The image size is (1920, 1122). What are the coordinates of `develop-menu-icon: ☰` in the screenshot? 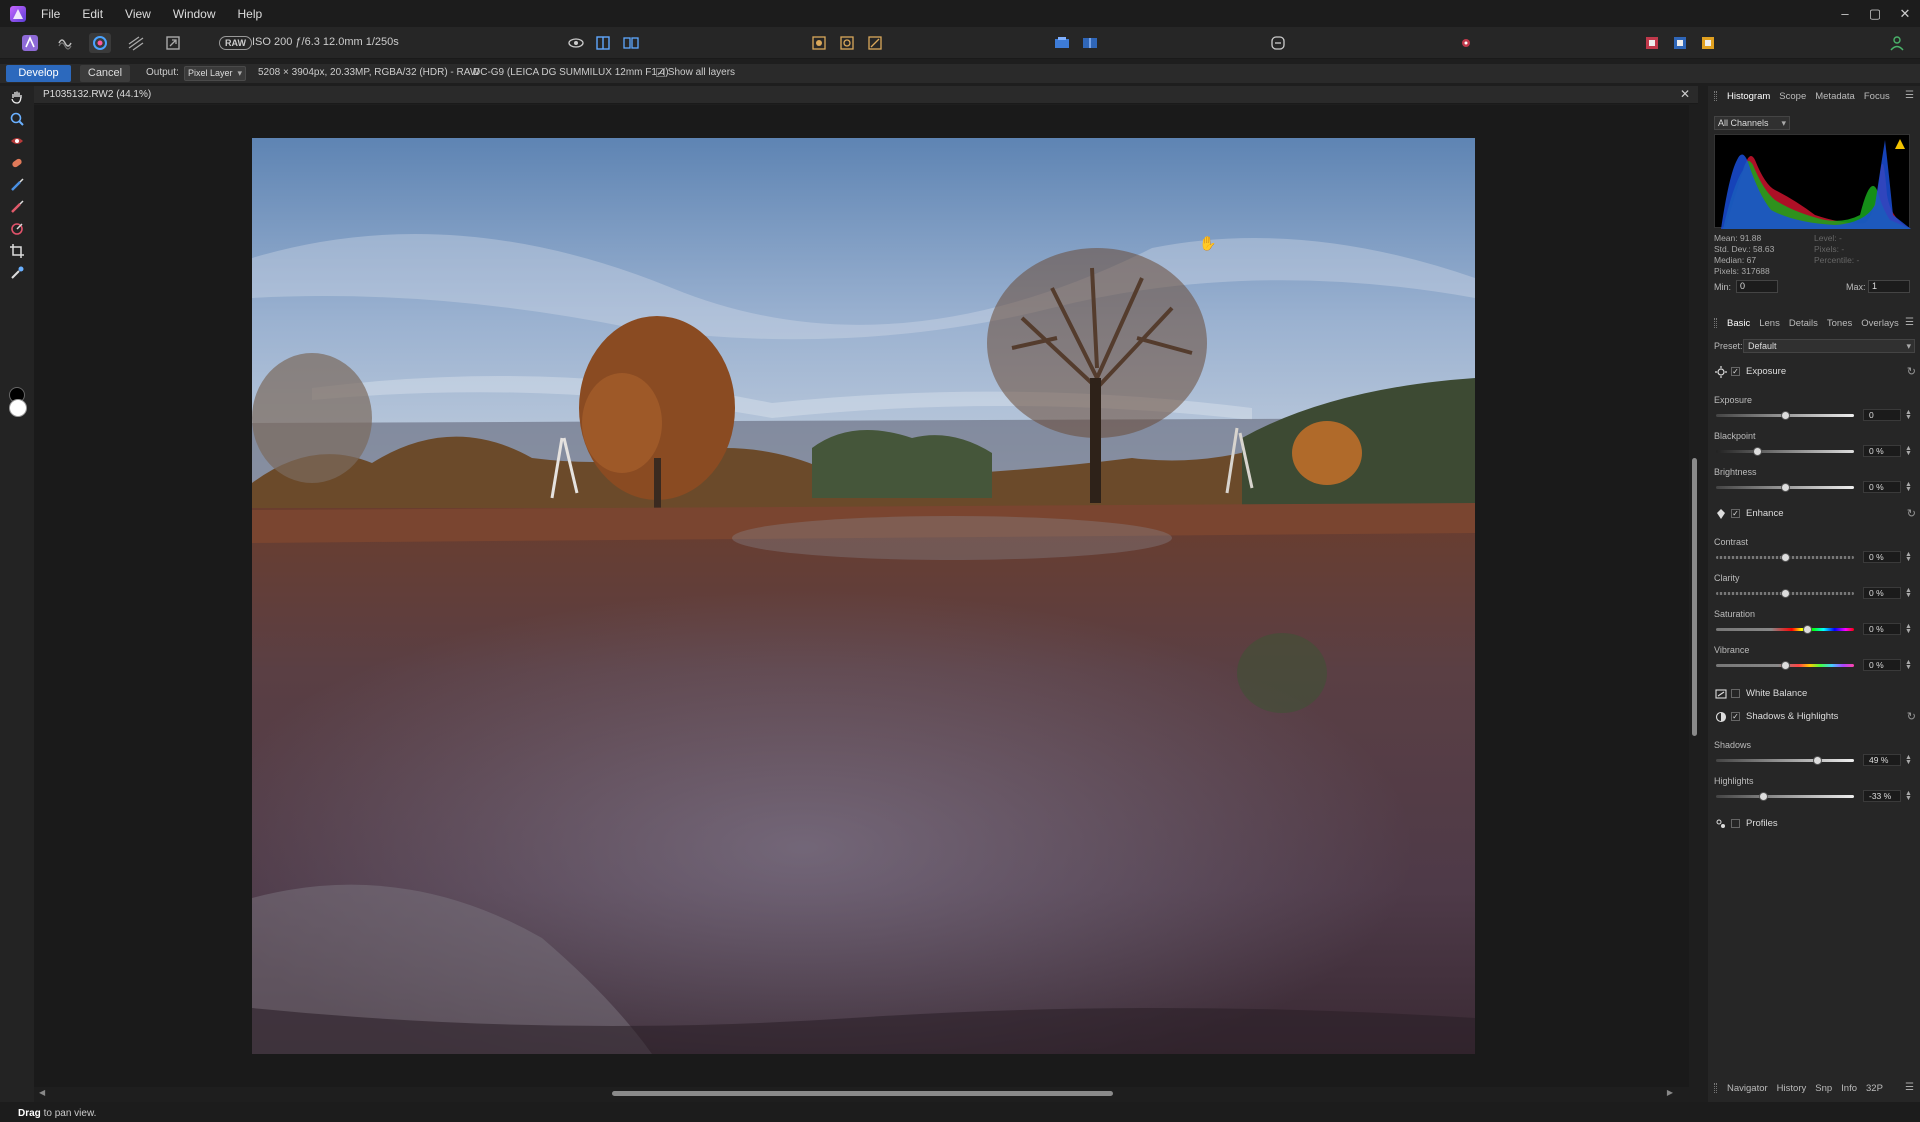 It's located at (1909, 322).